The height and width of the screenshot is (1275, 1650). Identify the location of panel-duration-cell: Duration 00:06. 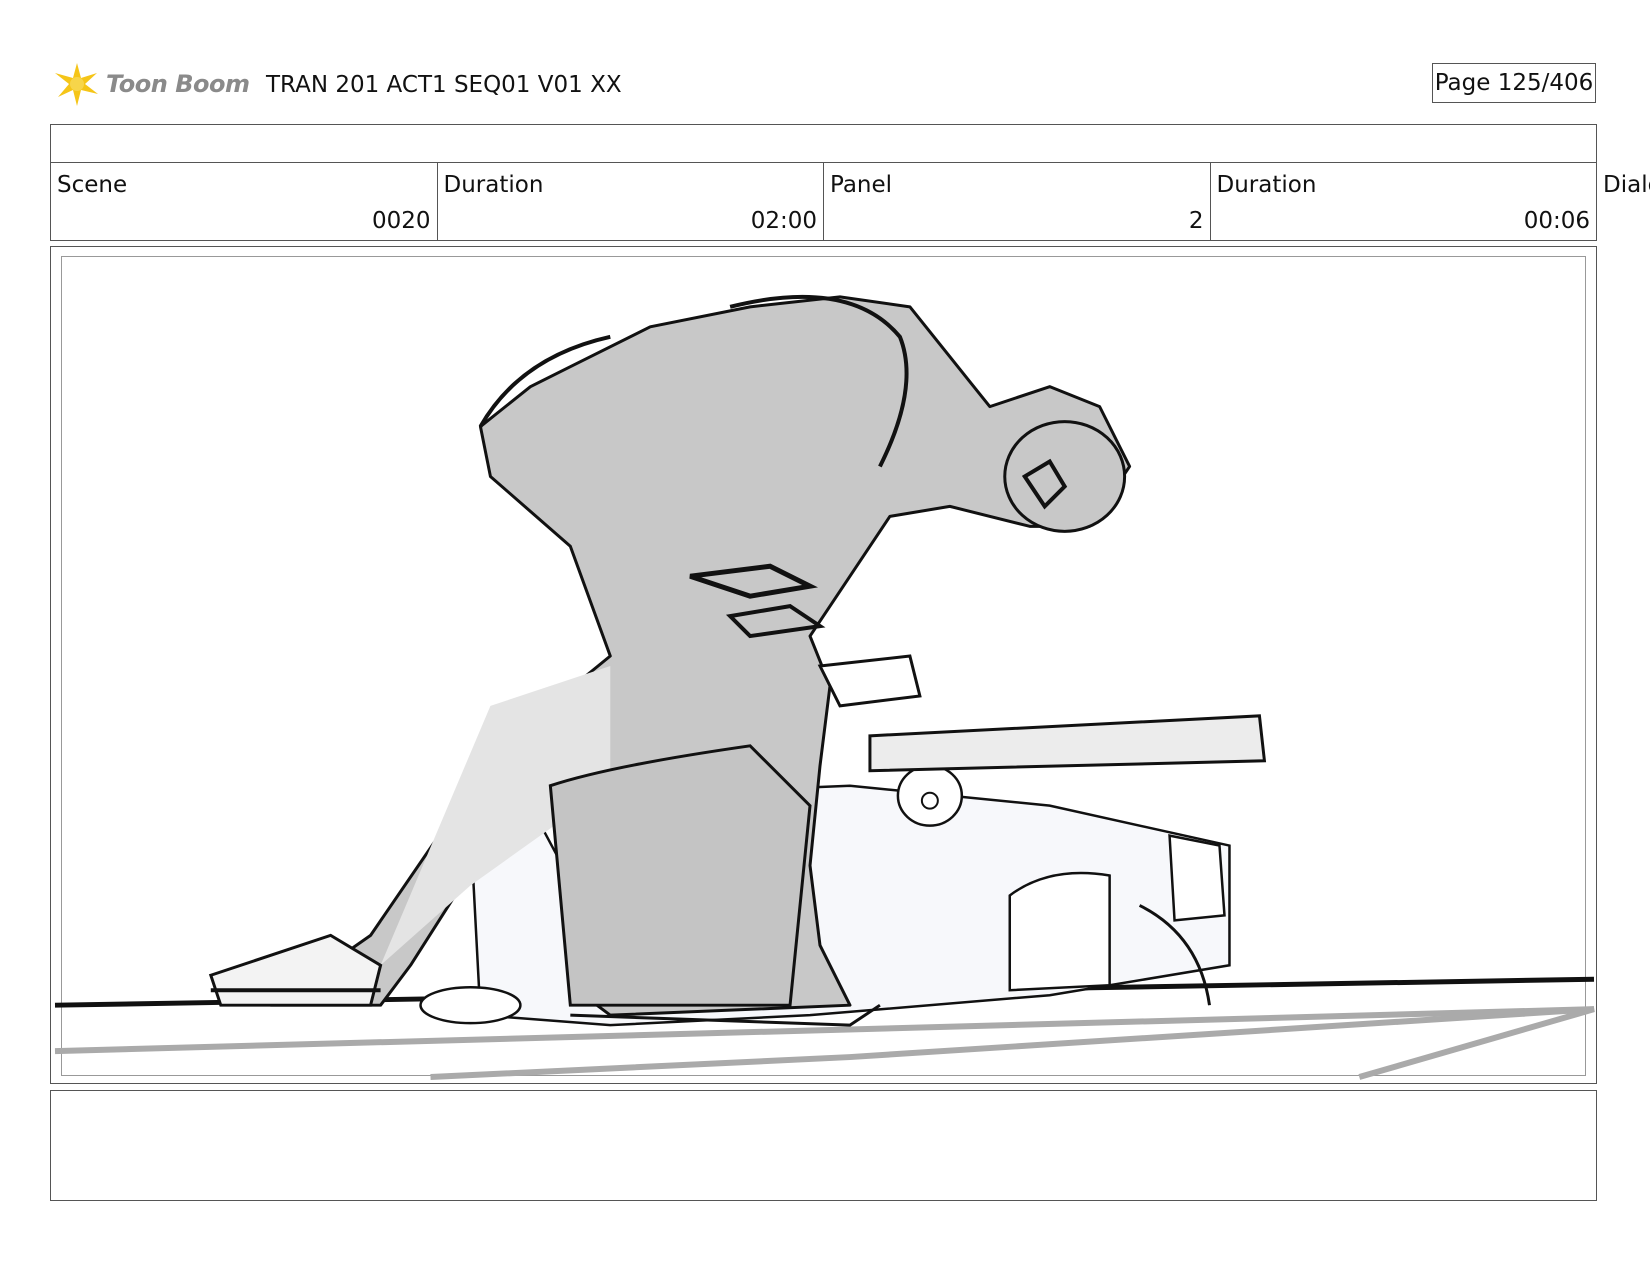
(1404, 201).